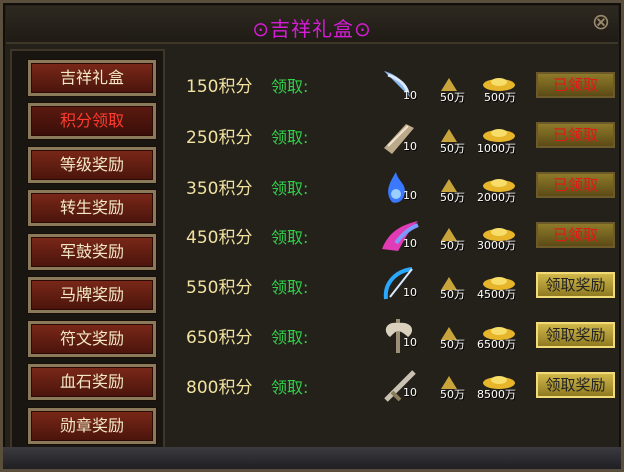 Image resolution: width=624 pixels, height=472 pixels. I want to click on bow-icon, so click(400, 285).